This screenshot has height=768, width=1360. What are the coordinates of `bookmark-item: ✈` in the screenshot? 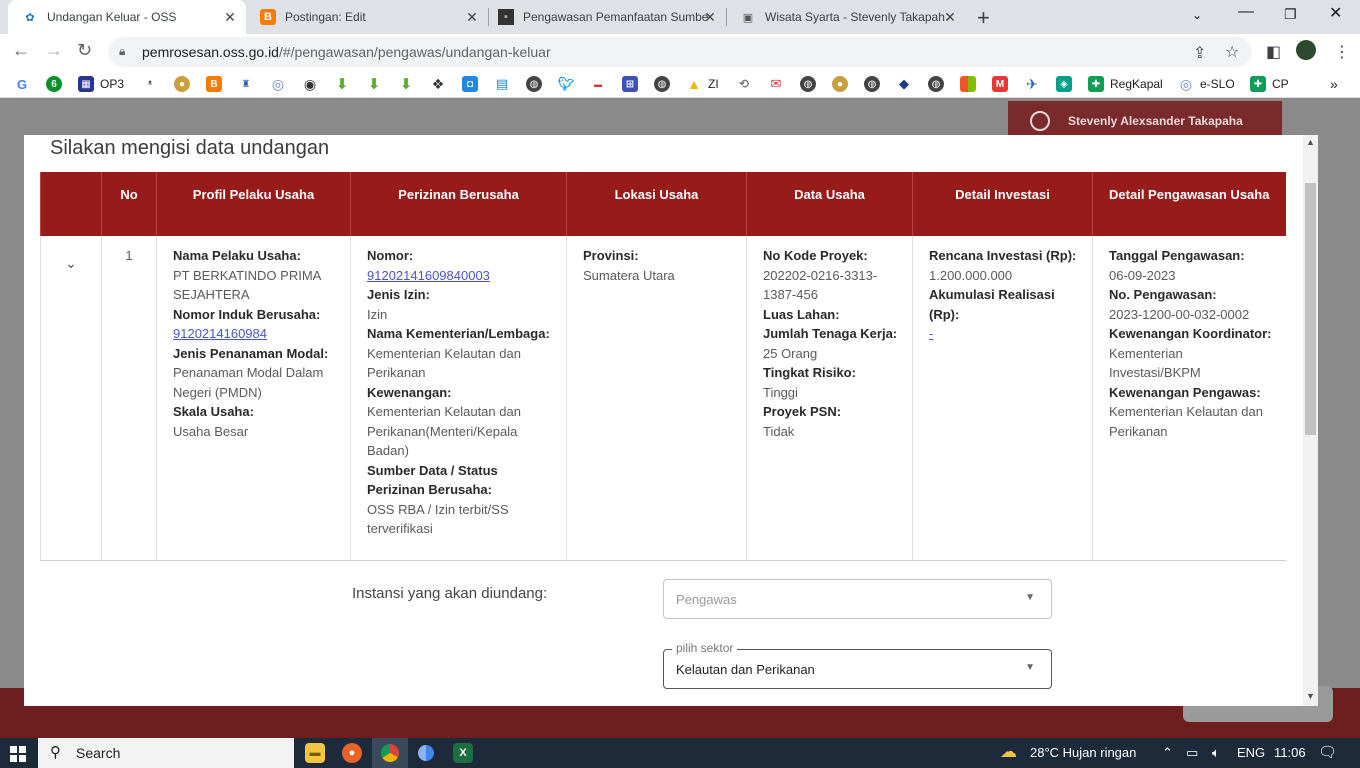 It's located at (1035, 84).